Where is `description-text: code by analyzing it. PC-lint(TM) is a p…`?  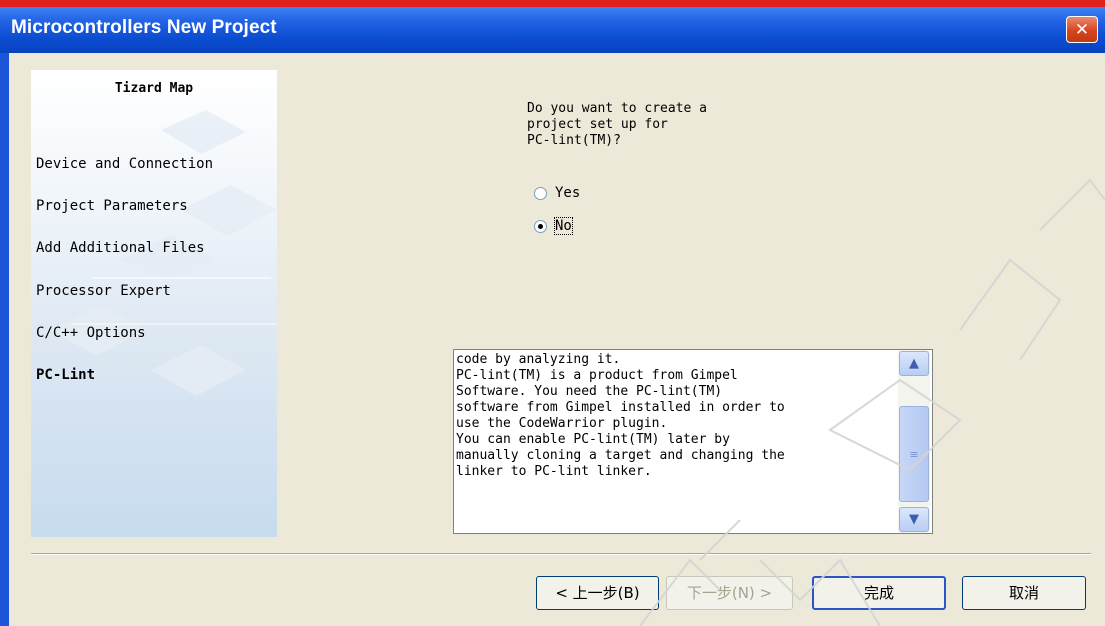 description-text: code by analyzing it. PC-lint(TM) is a p… is located at coordinates (620, 415).